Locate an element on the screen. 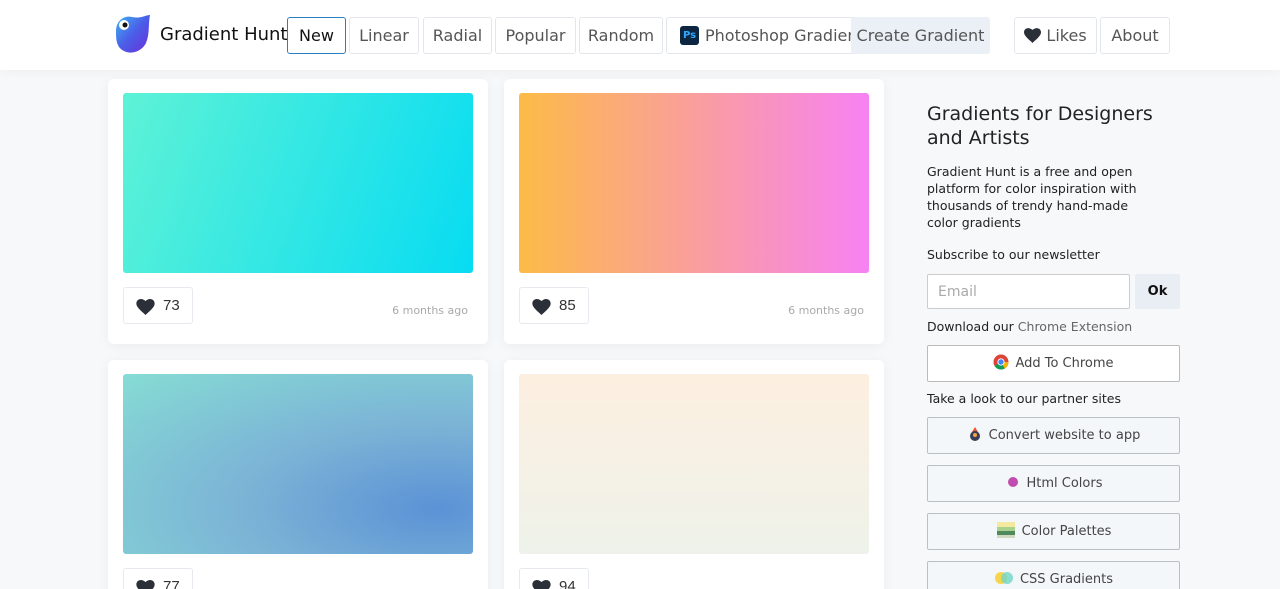 This screenshot has width=1280, height=589. like-count: 77 is located at coordinates (171, 583).